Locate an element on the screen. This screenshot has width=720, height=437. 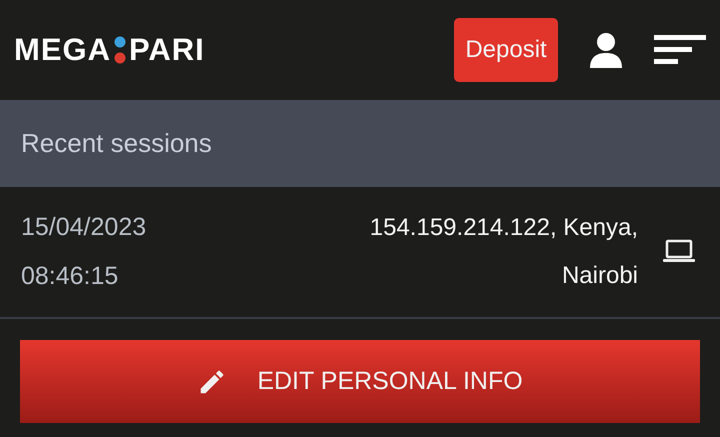
section-title: Recent sessions is located at coordinates (116, 143).